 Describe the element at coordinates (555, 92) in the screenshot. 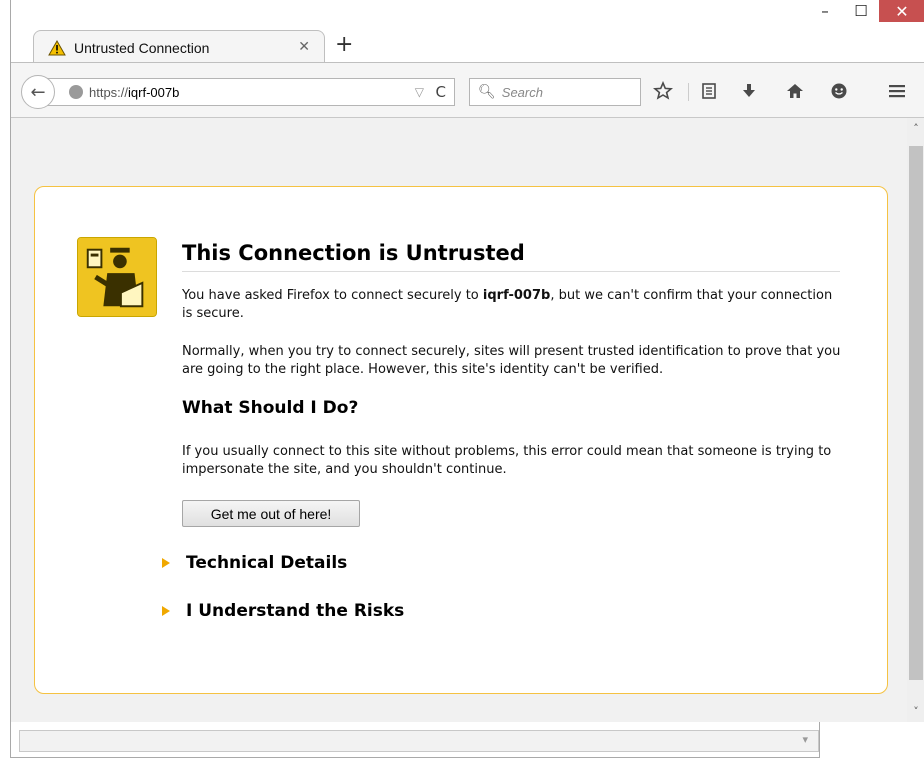

I see `search-input: 🔍︎ Search` at that location.